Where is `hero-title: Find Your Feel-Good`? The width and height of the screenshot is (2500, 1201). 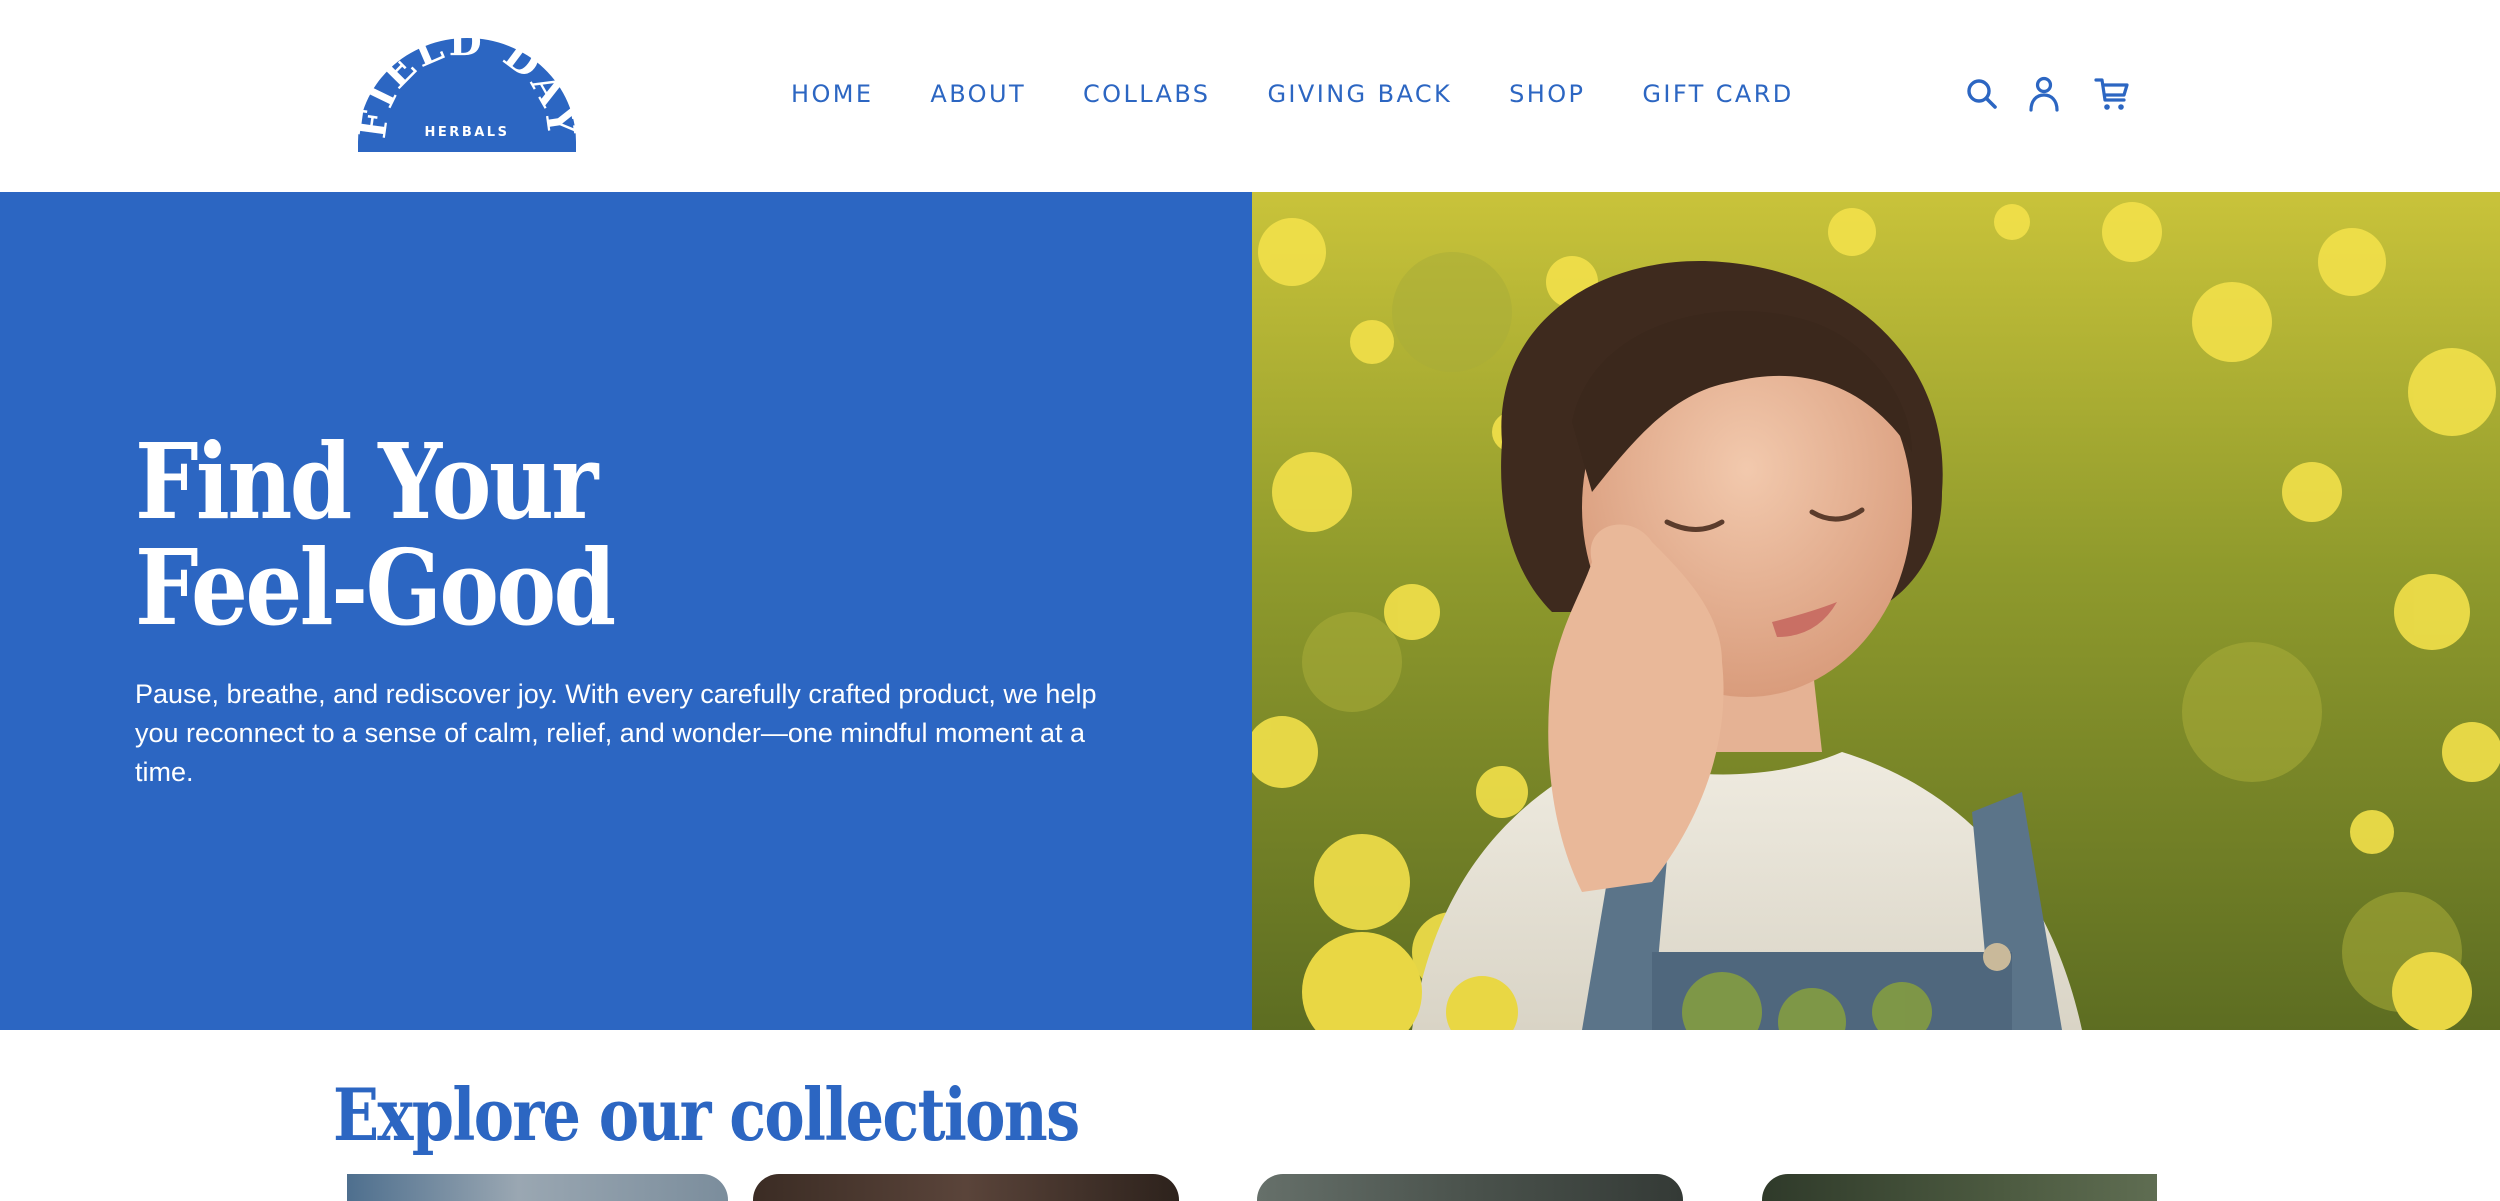
hero-title: Find Your Feel-Good is located at coordinates (522, 535).